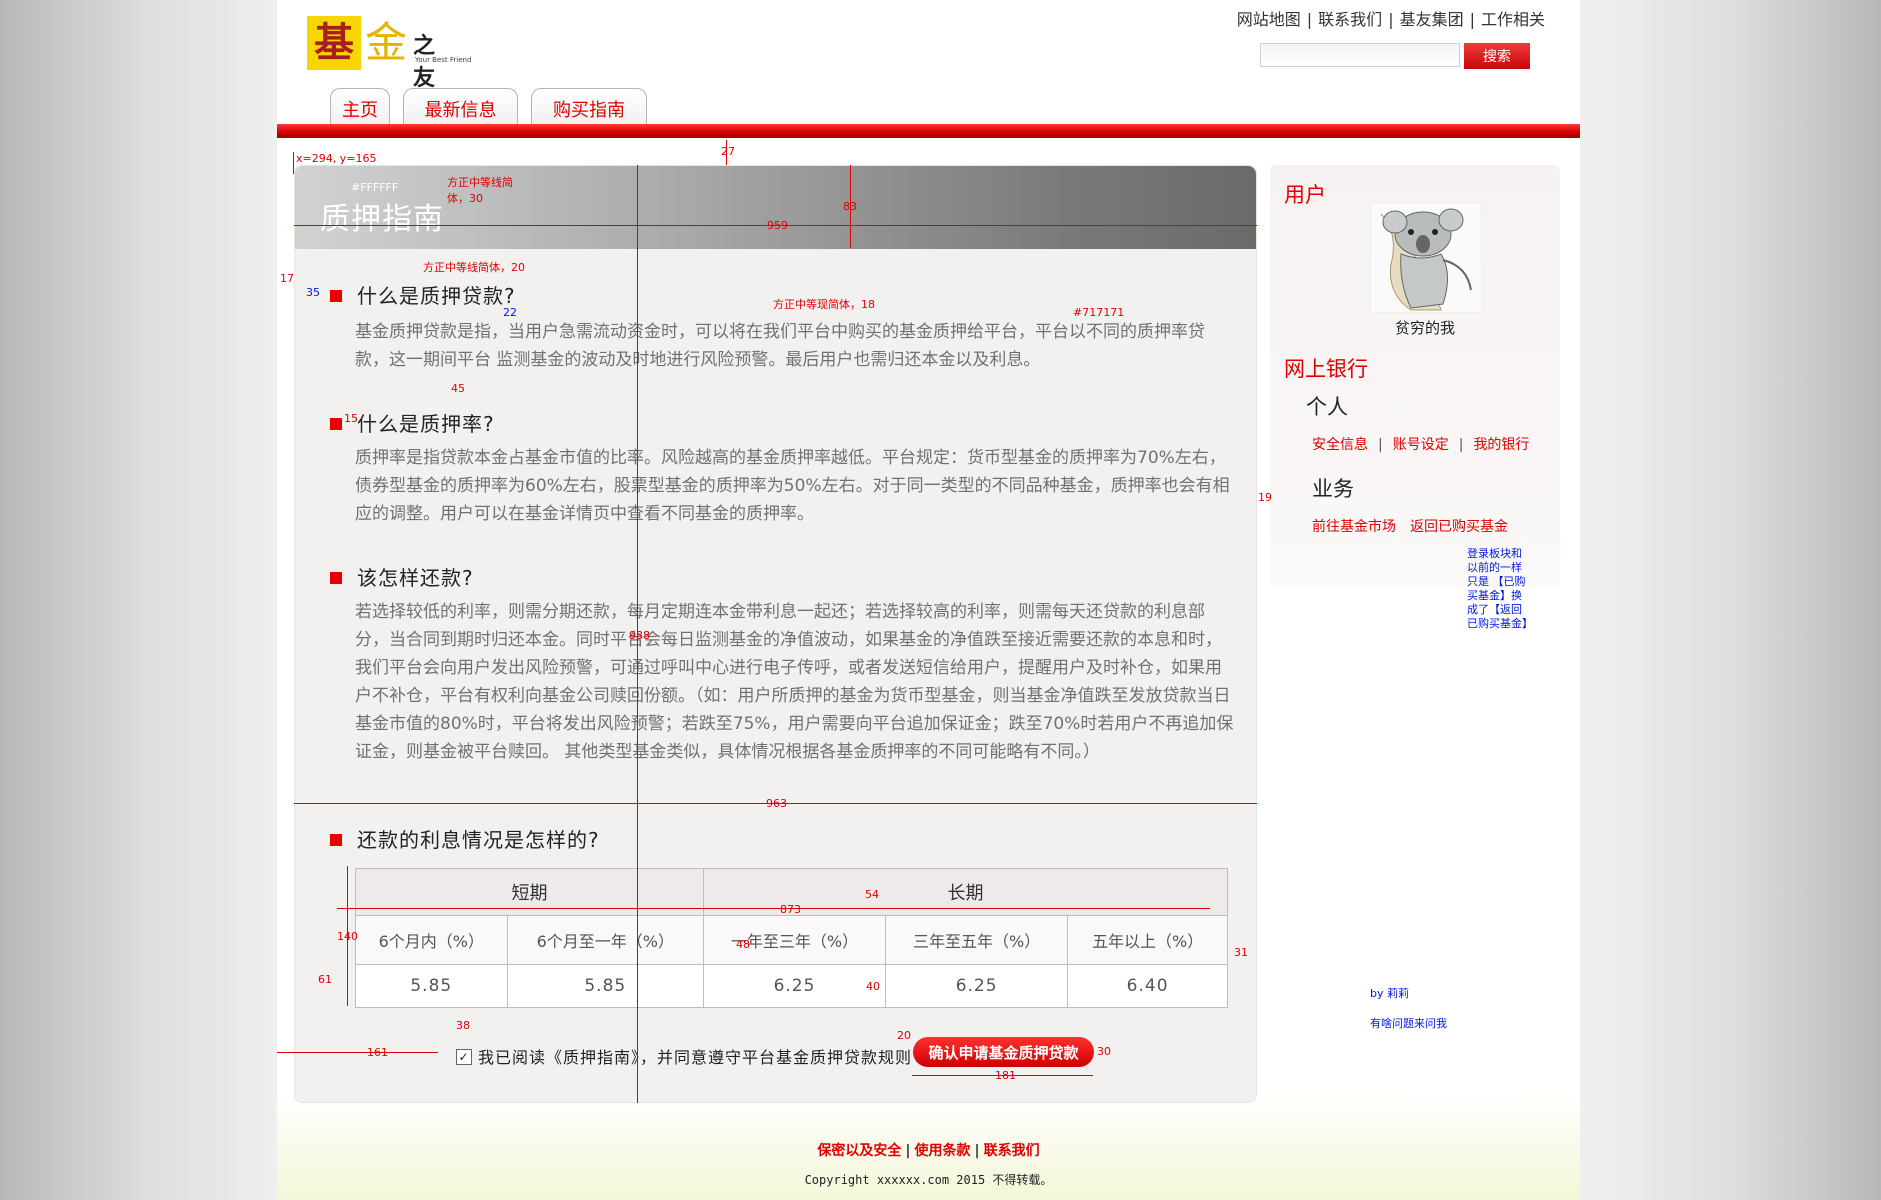 This screenshot has height=1200, width=1881. Describe the element at coordinates (1326, 369) in the screenshot. I see `online-bank-heading: 网上银行` at that location.